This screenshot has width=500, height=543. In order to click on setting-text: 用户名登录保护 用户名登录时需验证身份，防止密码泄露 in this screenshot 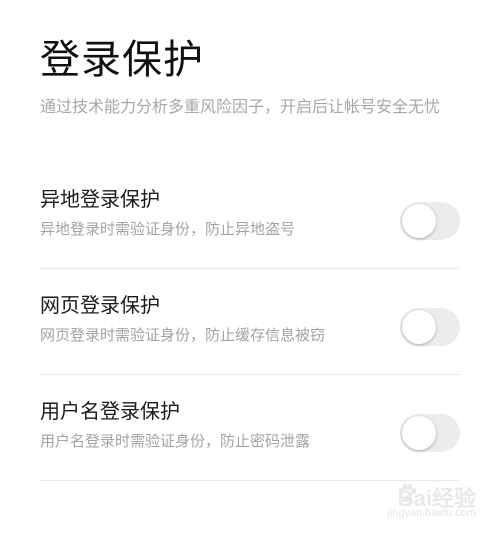, I will do `click(215, 424)`.